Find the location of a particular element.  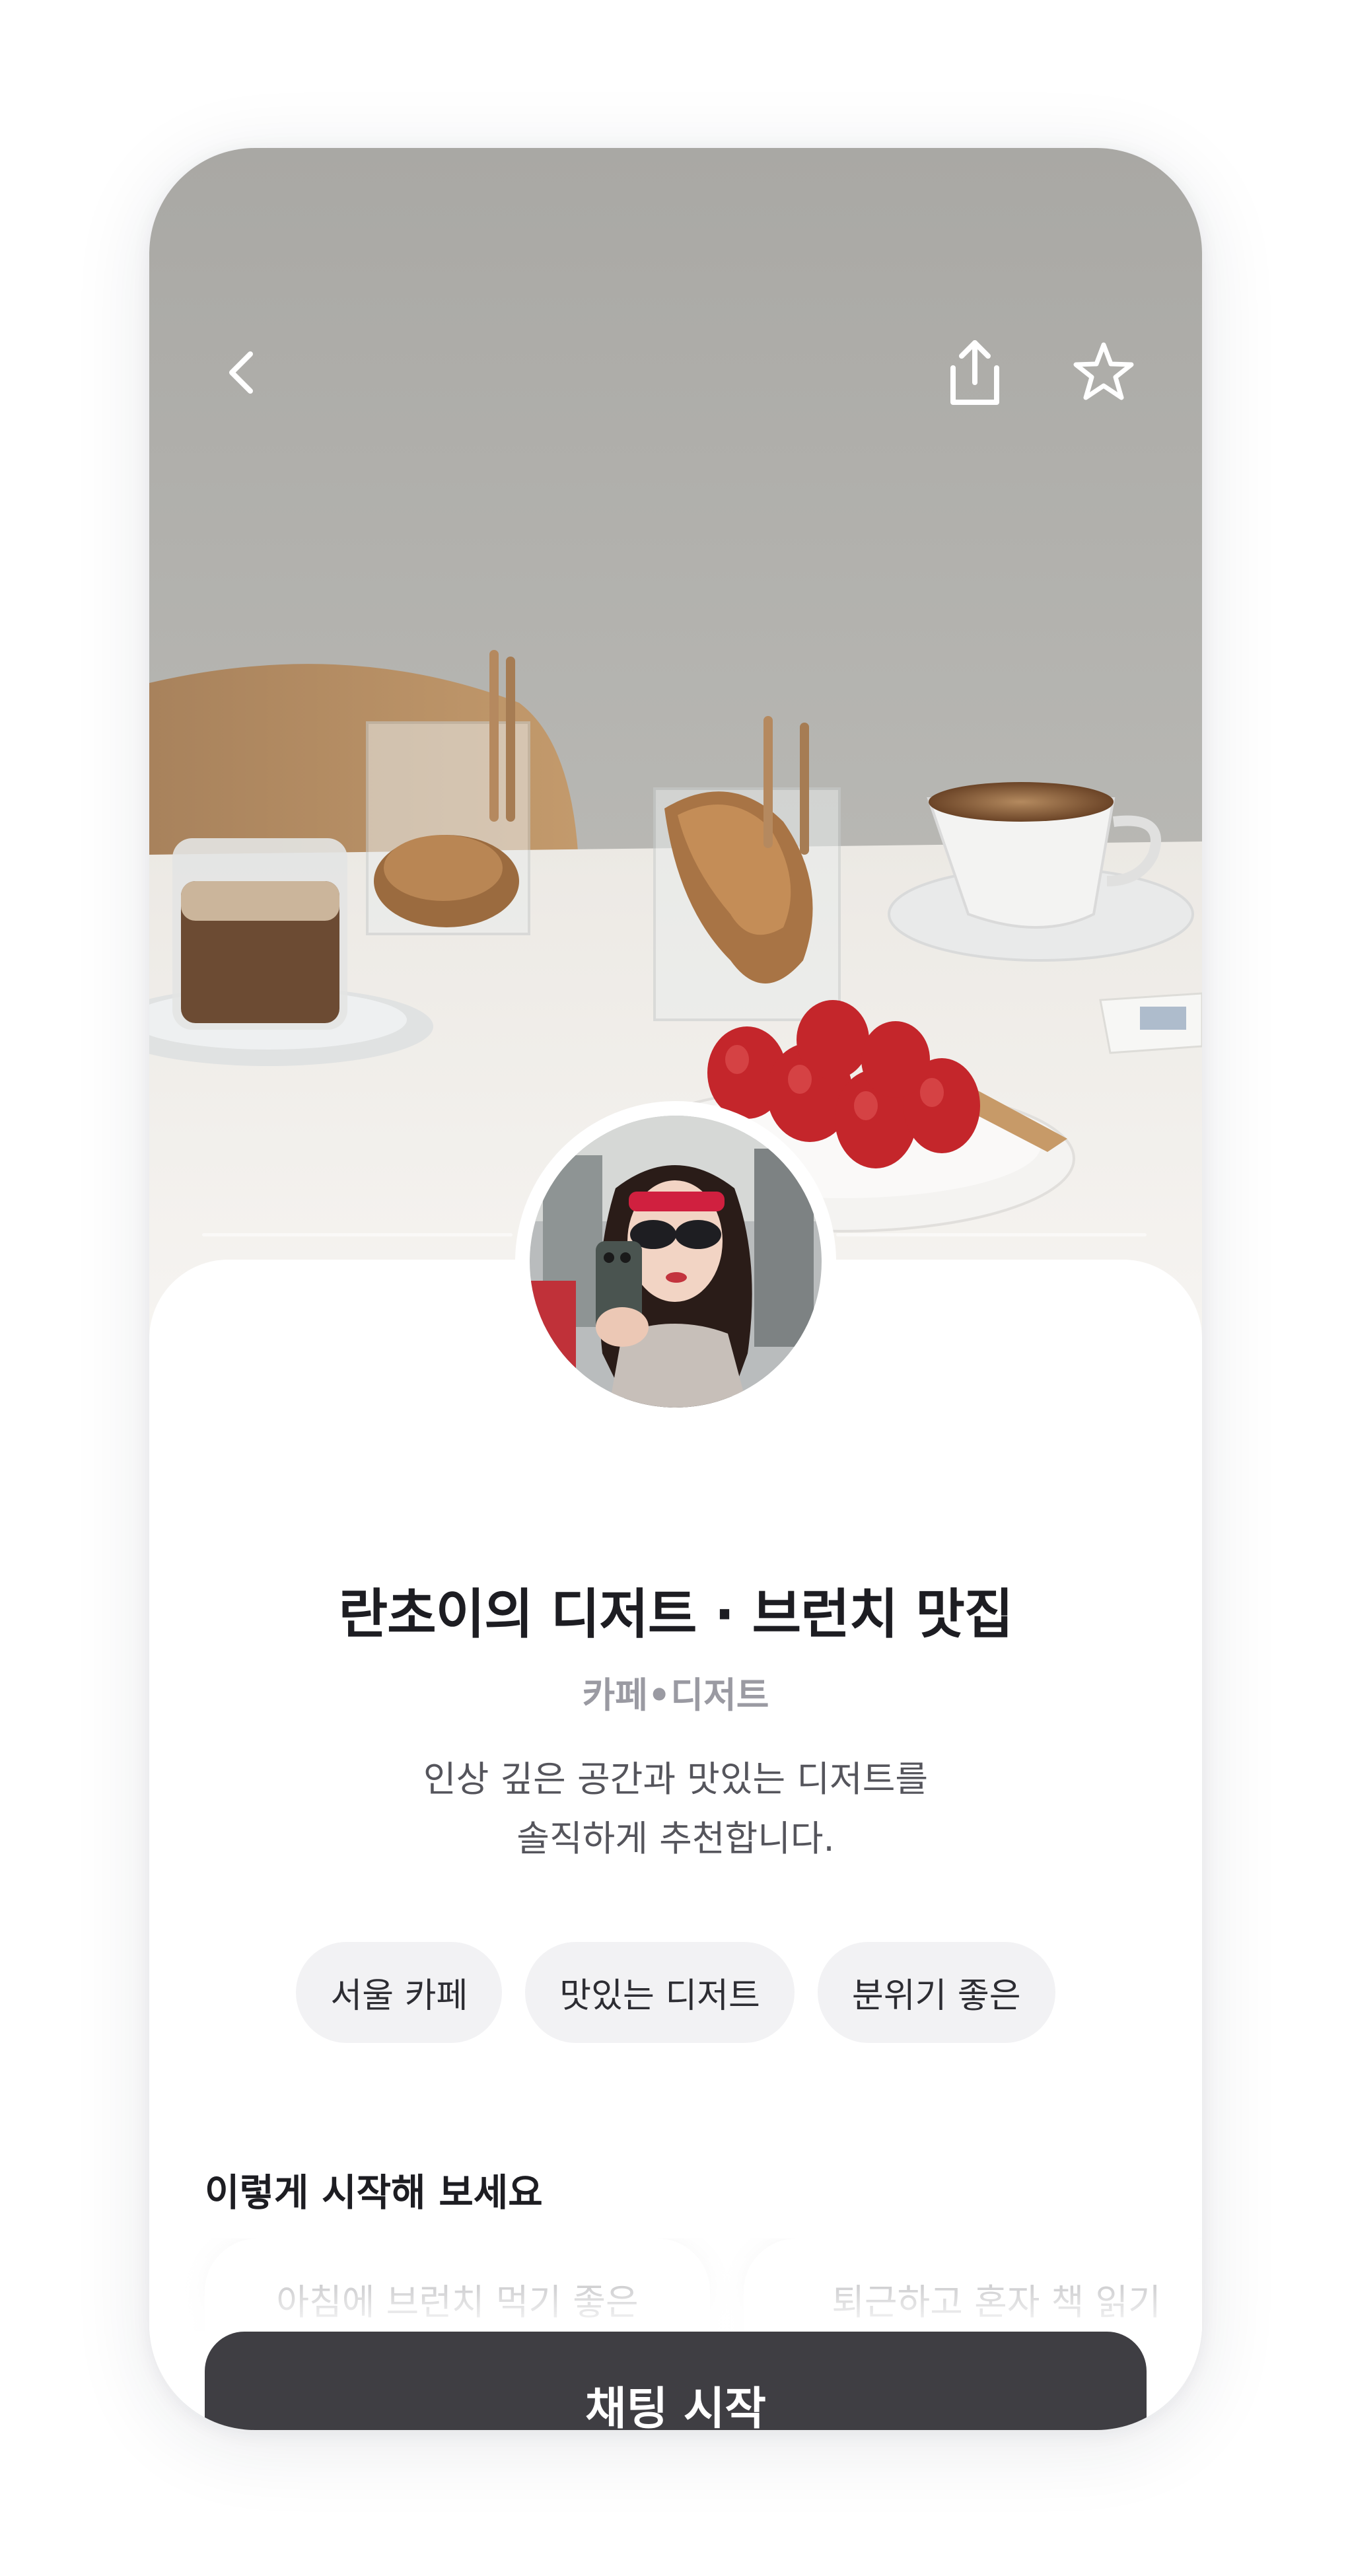

starter-suggestion-card: 퇴근하고 혼자 책 읽기 is located at coordinates (973, 2284).